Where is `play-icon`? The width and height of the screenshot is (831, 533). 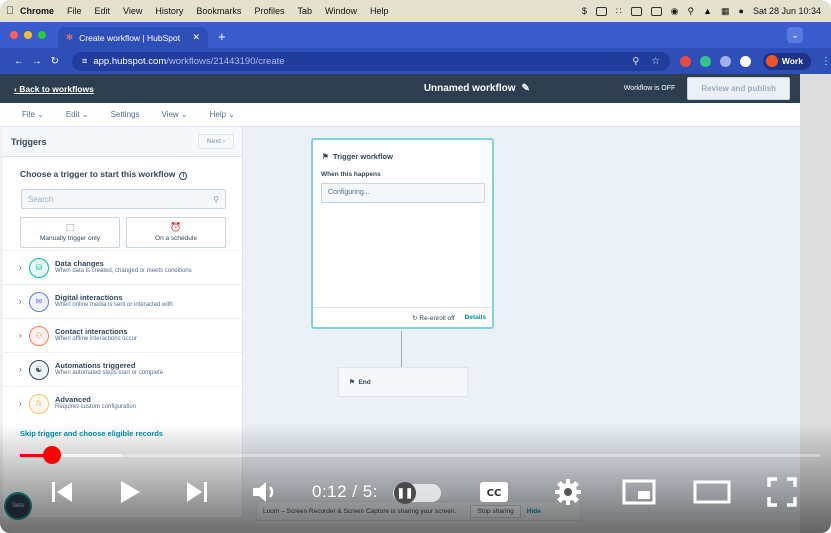
play-icon is located at coordinates (130, 492).